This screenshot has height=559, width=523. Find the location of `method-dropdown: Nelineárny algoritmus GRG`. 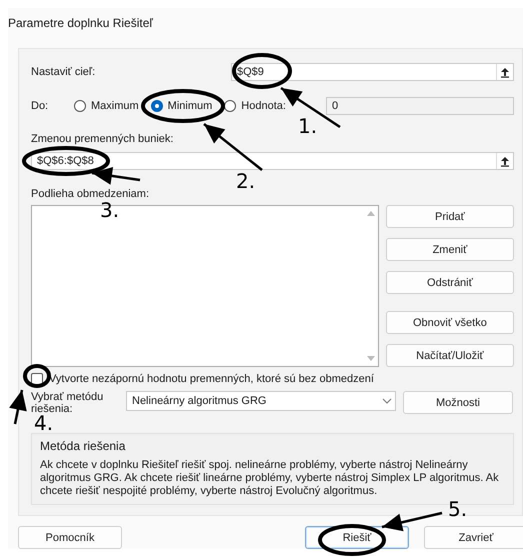

method-dropdown: Nelineárny algoritmus GRG is located at coordinates (261, 401).